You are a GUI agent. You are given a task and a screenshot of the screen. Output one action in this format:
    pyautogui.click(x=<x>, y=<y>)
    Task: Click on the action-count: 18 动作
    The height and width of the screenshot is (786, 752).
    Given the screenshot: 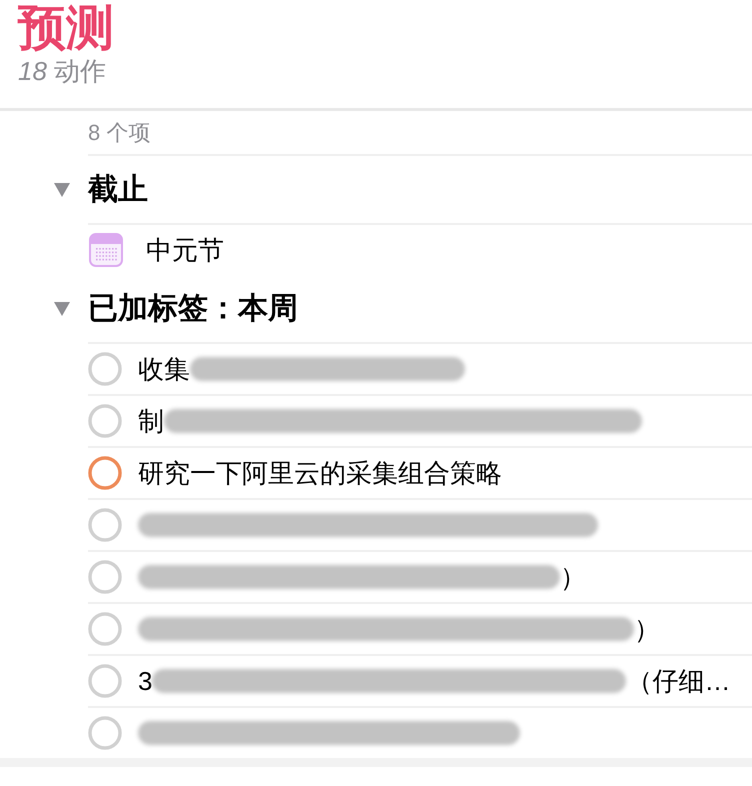 What is the action you would take?
    pyautogui.click(x=62, y=71)
    